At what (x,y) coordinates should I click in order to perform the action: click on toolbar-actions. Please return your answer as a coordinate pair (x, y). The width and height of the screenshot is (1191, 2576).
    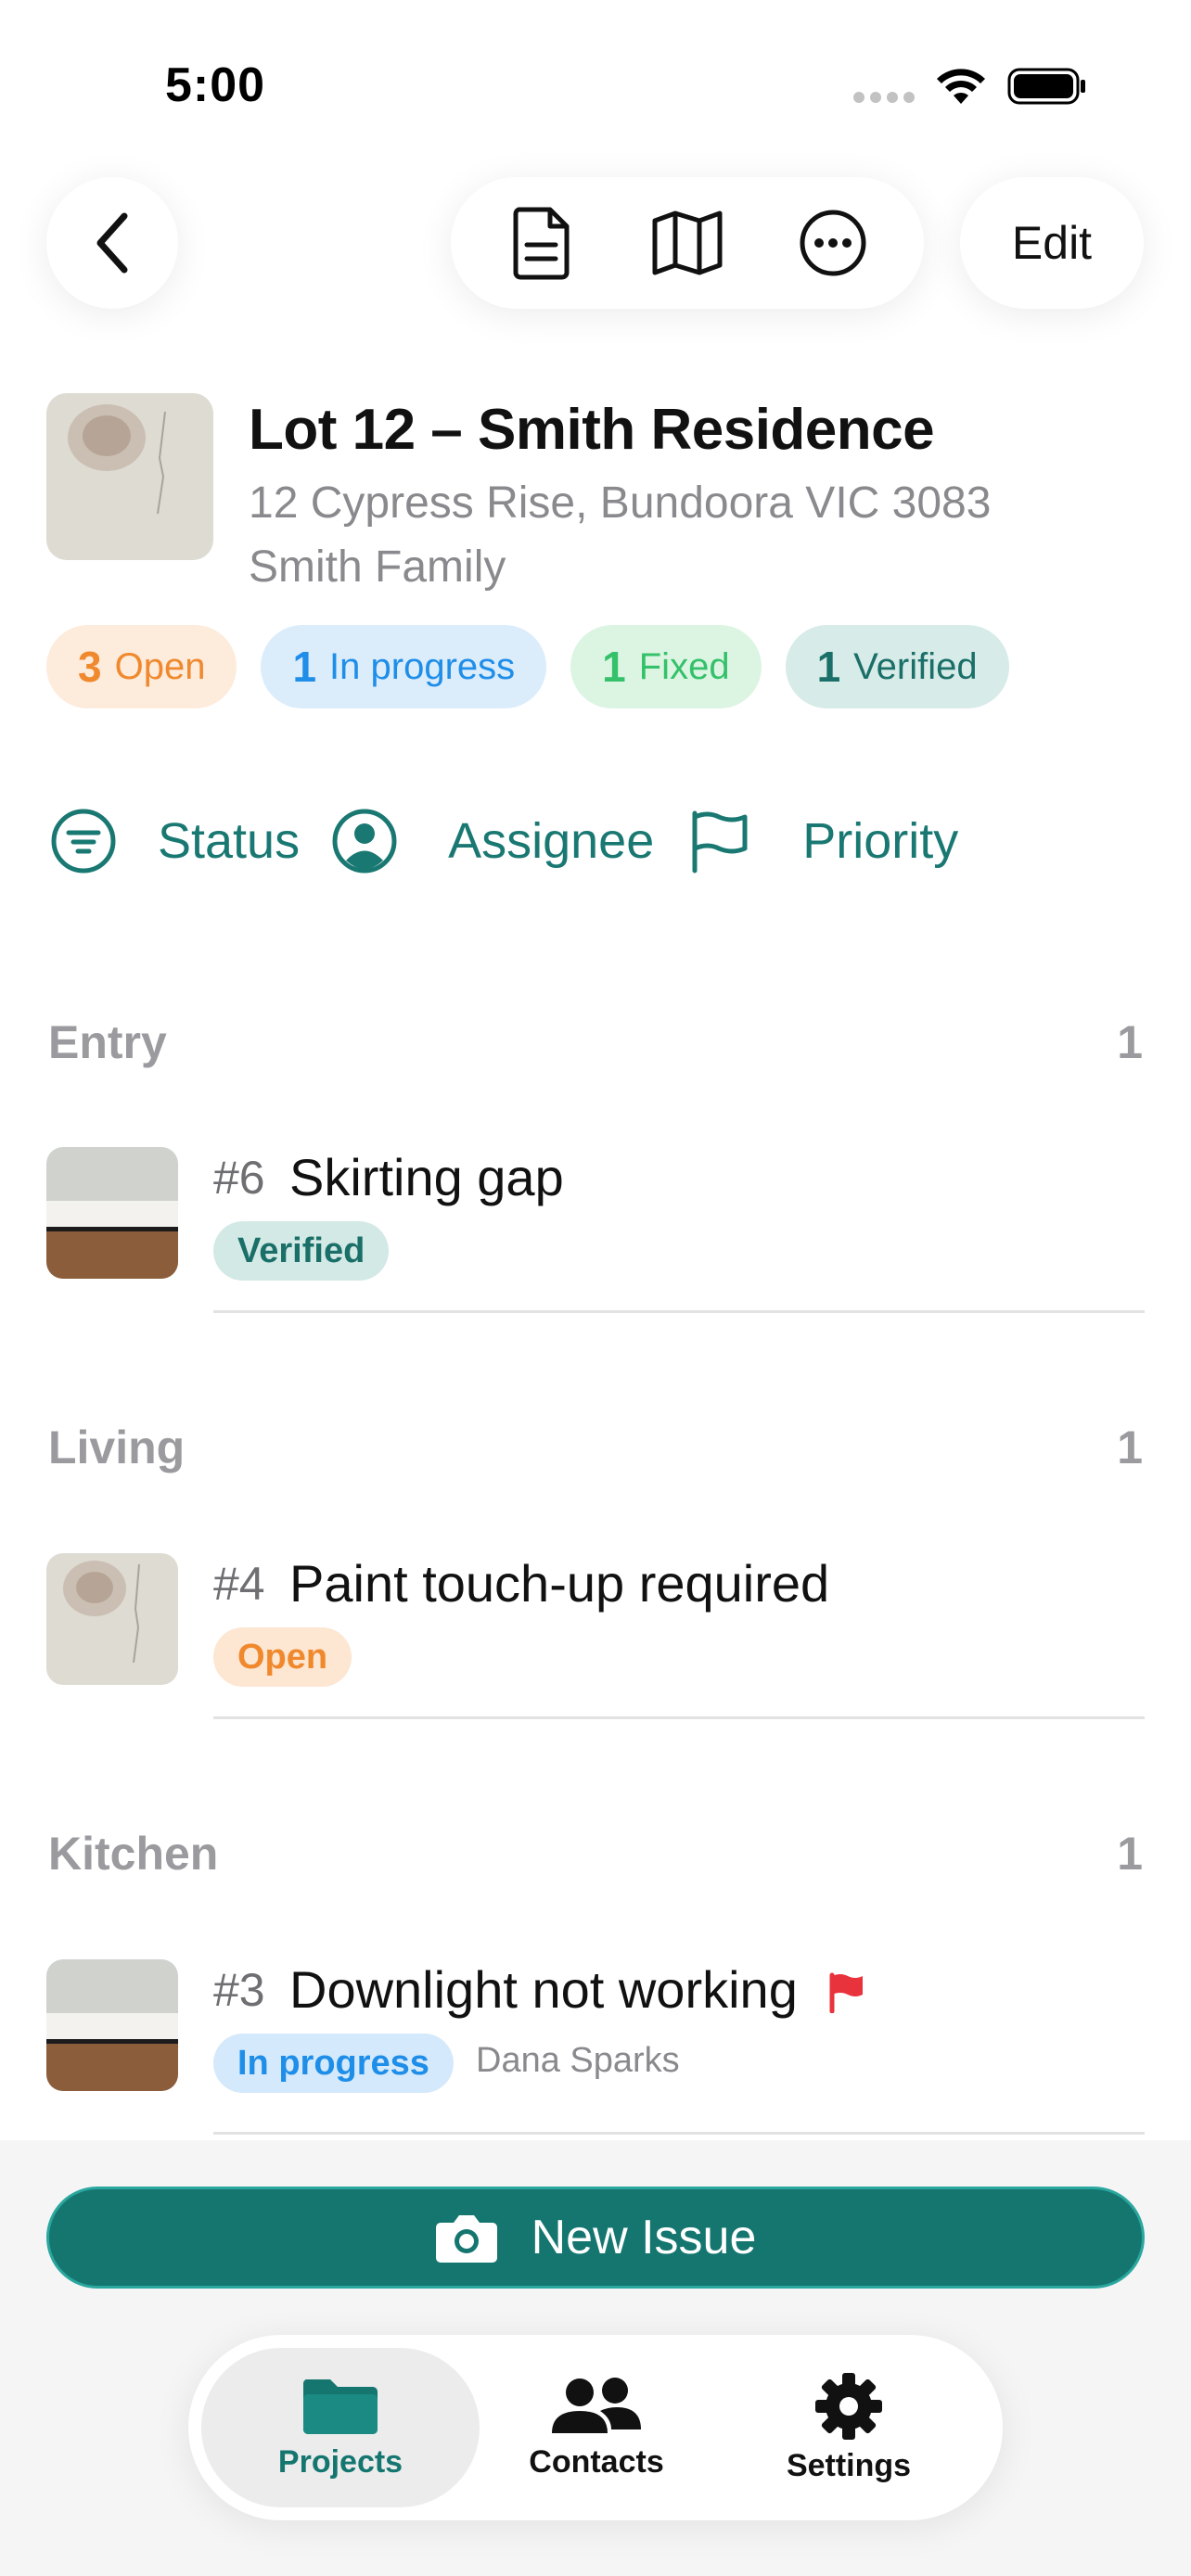
    Looking at the image, I should click on (688, 243).